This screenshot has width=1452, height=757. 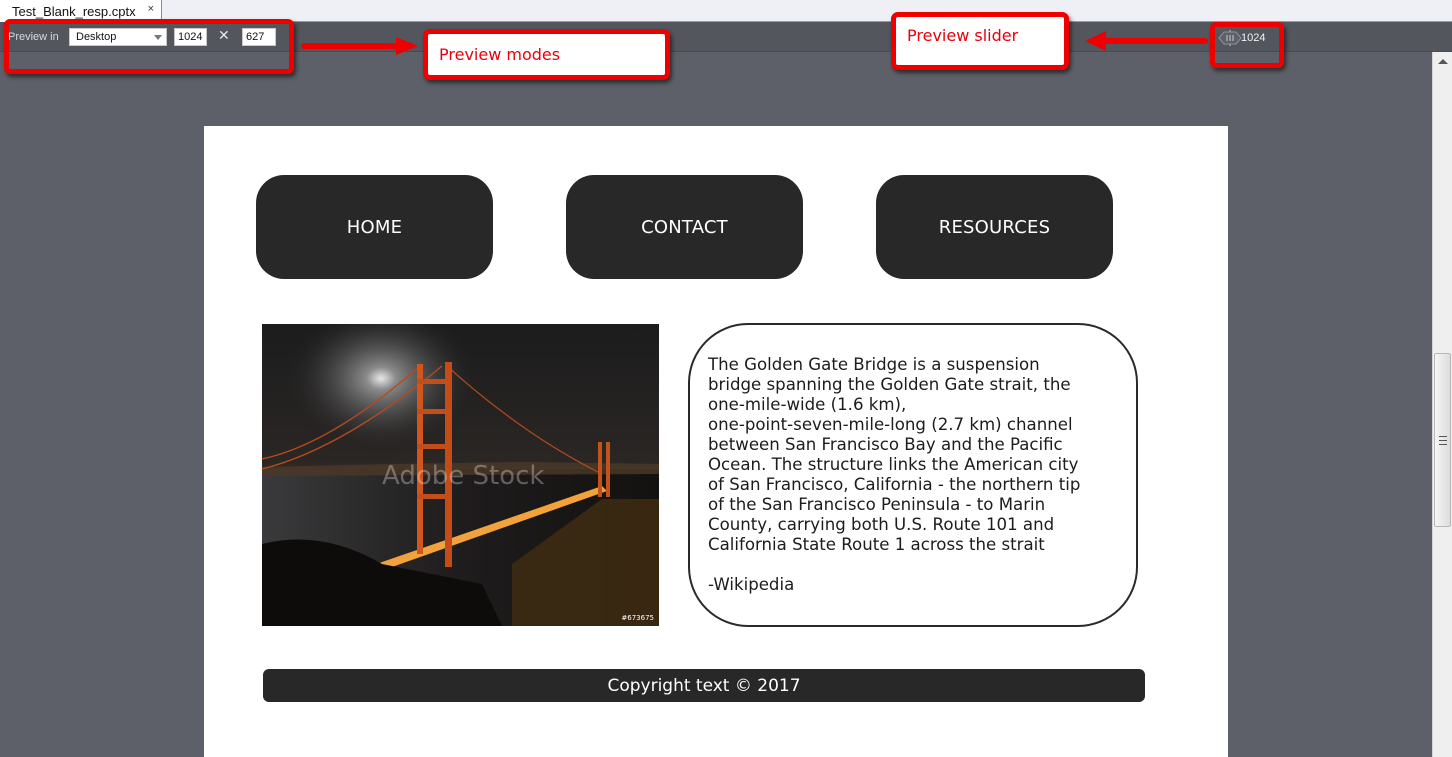 I want to click on preview-slider-callout: Preview slider, so click(x=980, y=41).